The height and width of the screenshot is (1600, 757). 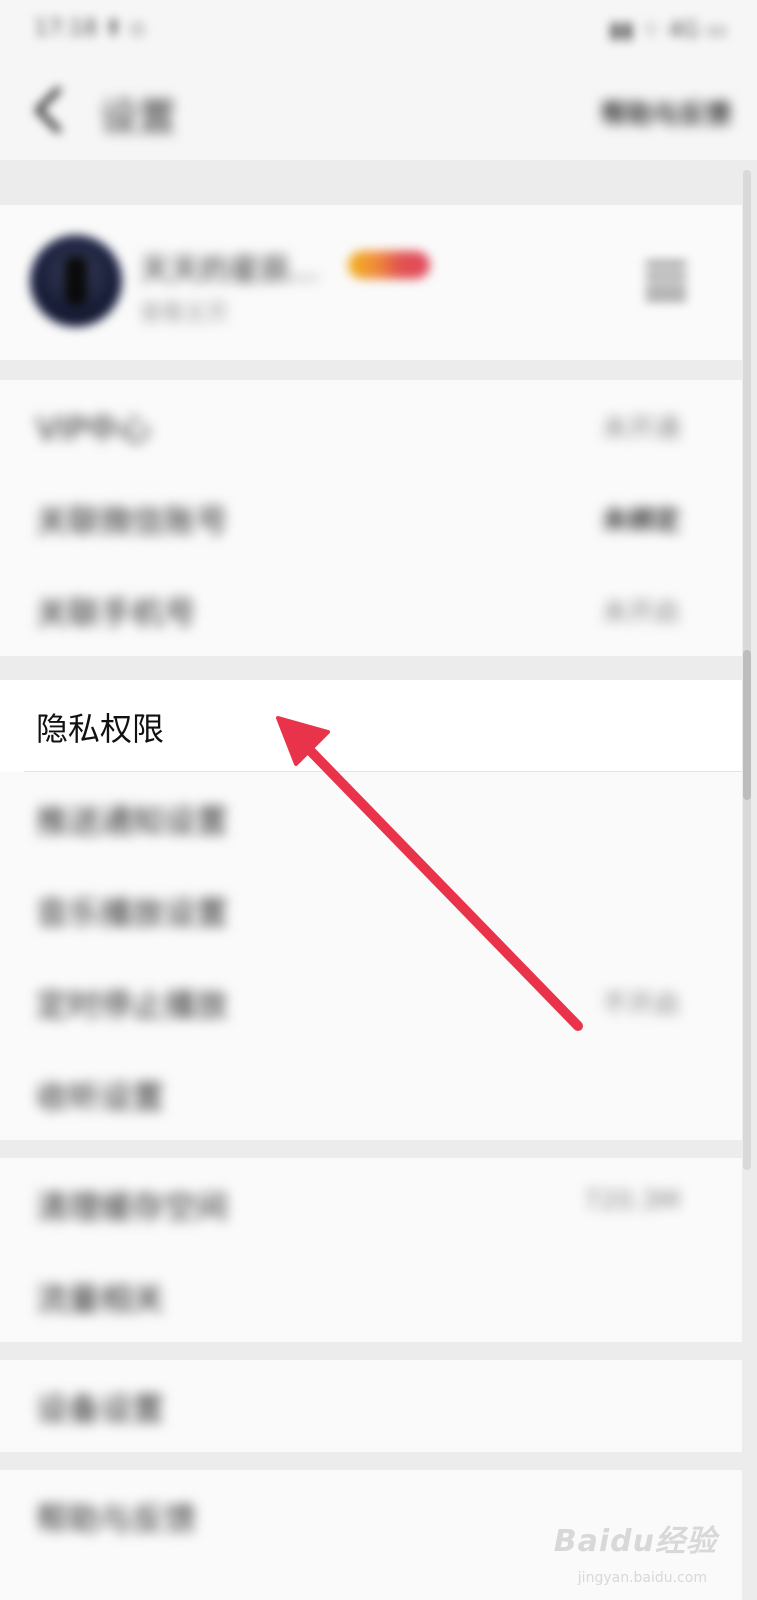 I want to click on list-item: 音乐播放设置, so click(x=371, y=910).